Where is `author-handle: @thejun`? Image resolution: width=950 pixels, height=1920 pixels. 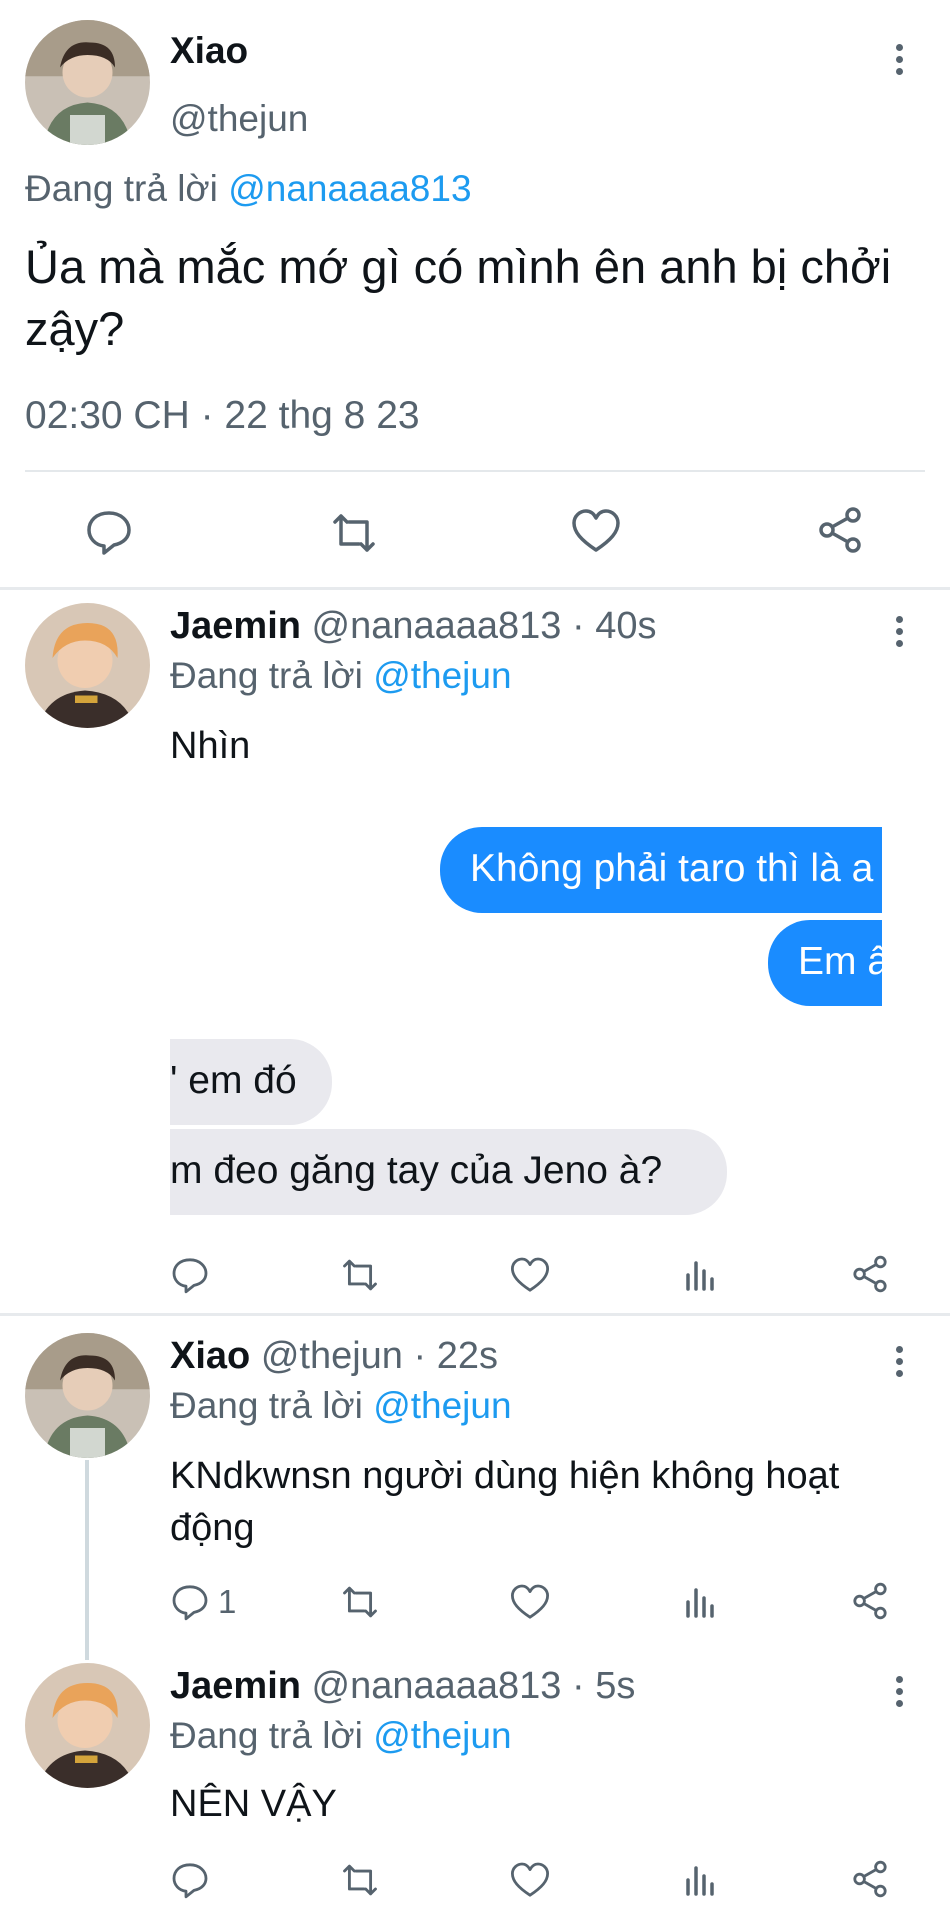 author-handle: @thejun is located at coordinates (239, 119).